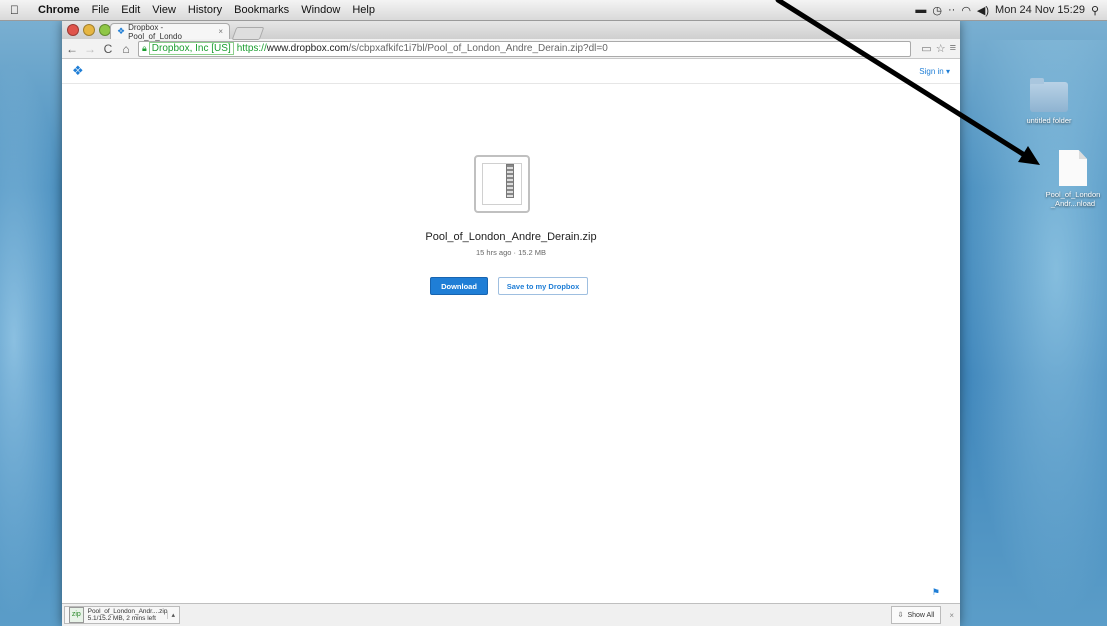 This screenshot has width=1107, height=626. Describe the element at coordinates (90, 49) in the screenshot. I see `forward-icon: →` at that location.